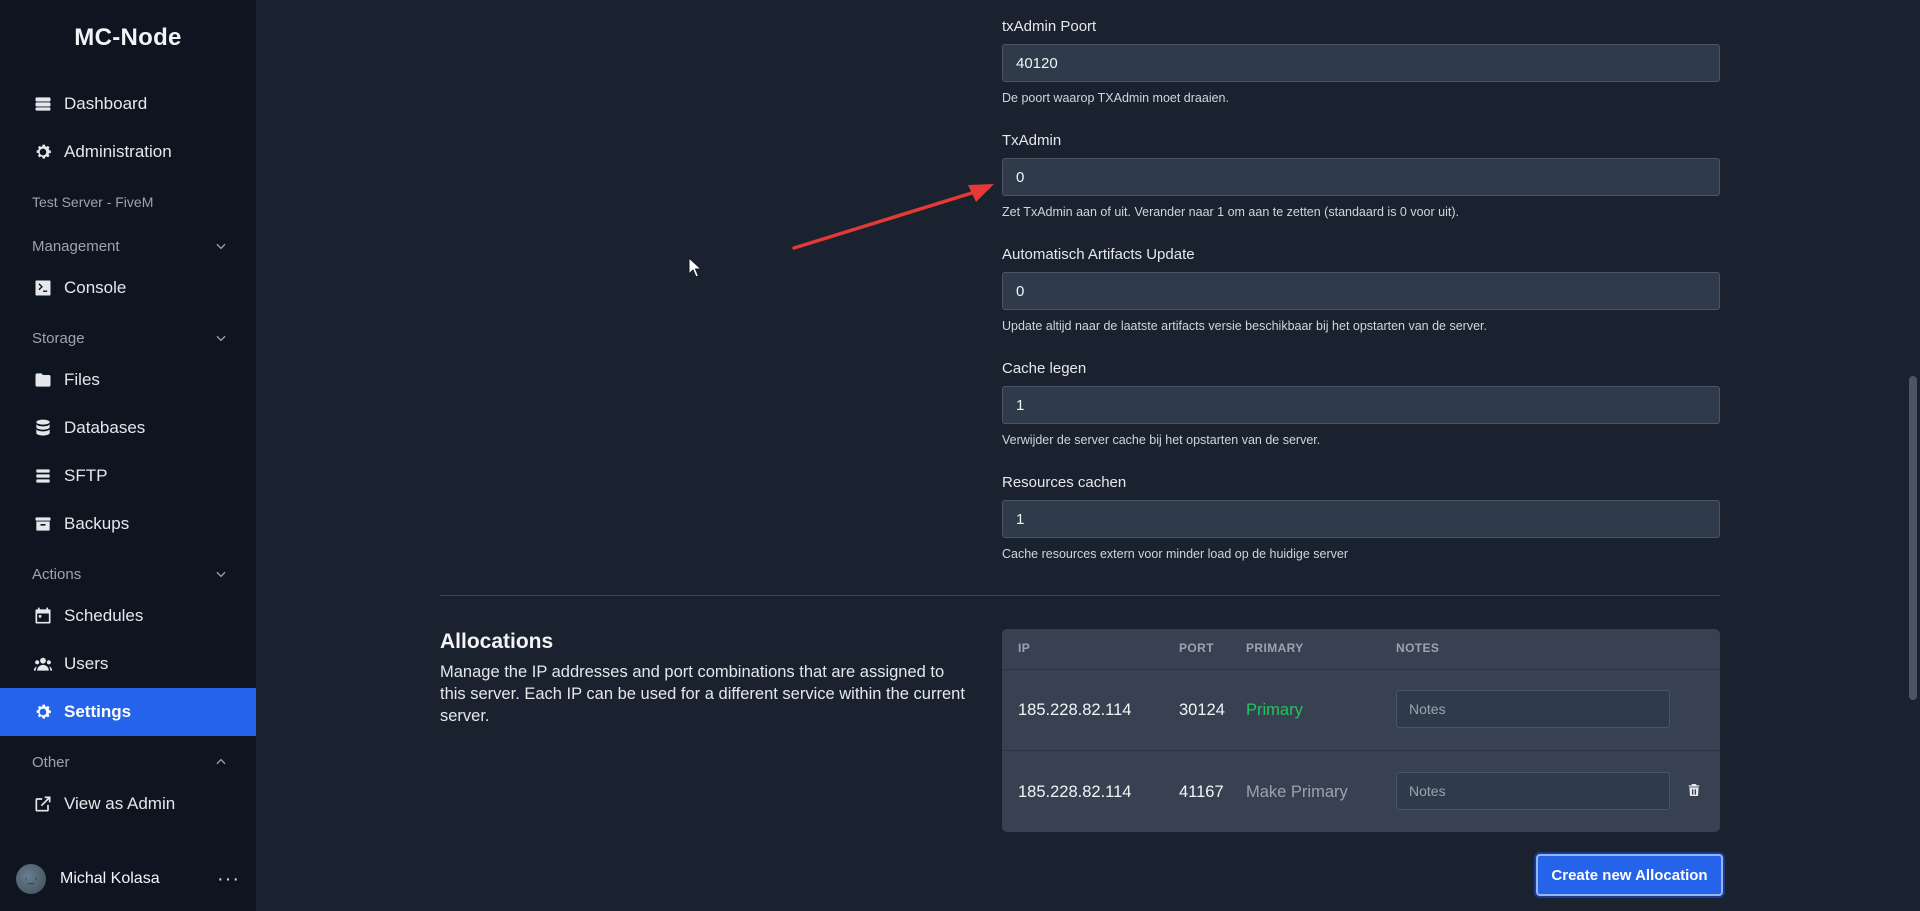 This screenshot has width=1920, height=911. What do you see at coordinates (1274, 710) in the screenshot?
I see `primary-badge: Primary` at bounding box center [1274, 710].